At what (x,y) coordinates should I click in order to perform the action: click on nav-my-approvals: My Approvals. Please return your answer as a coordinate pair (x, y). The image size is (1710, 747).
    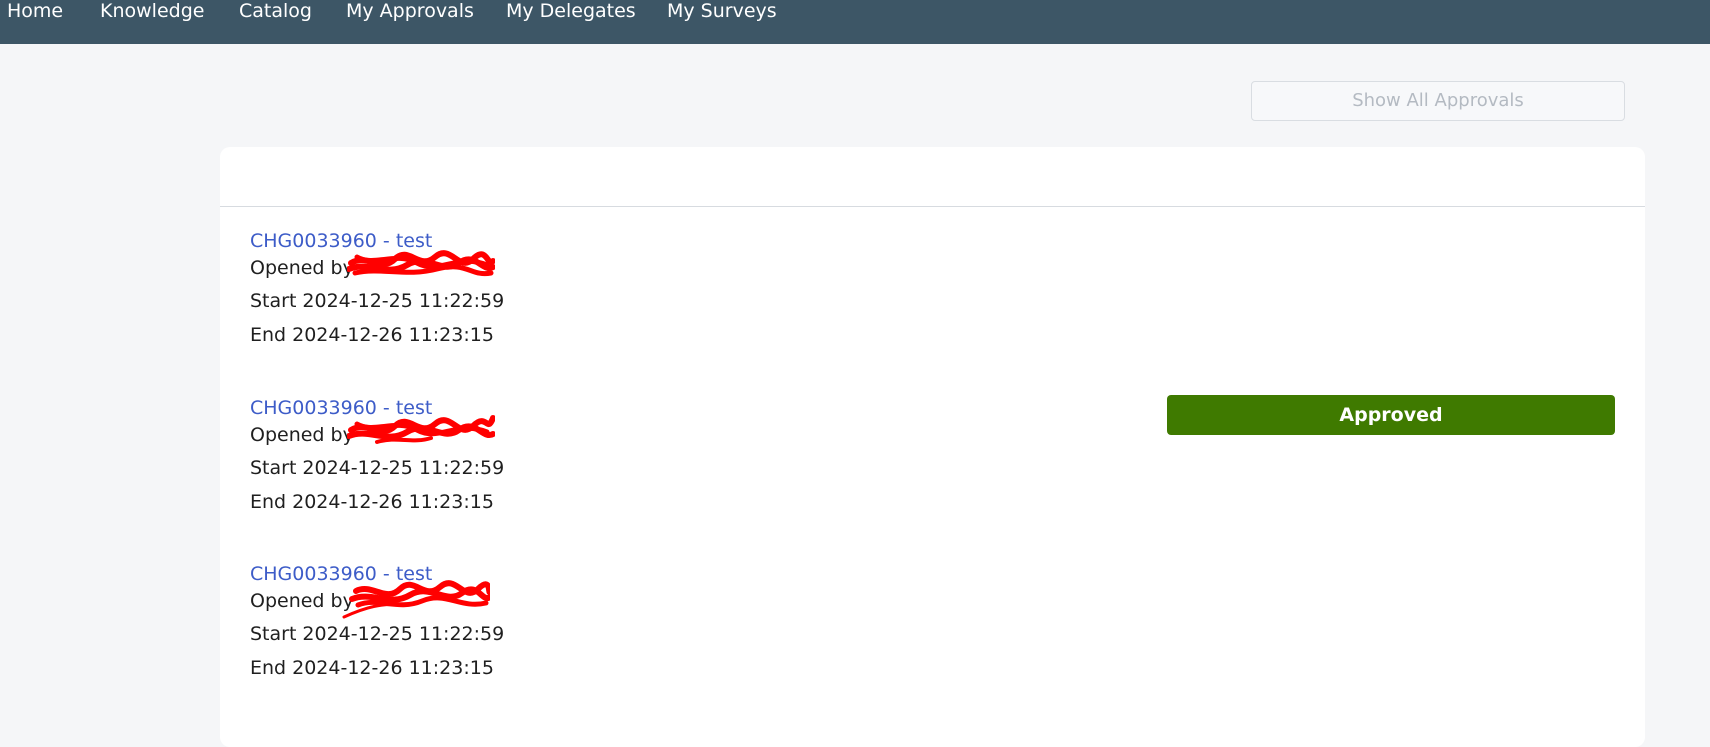
    Looking at the image, I should click on (410, 12).